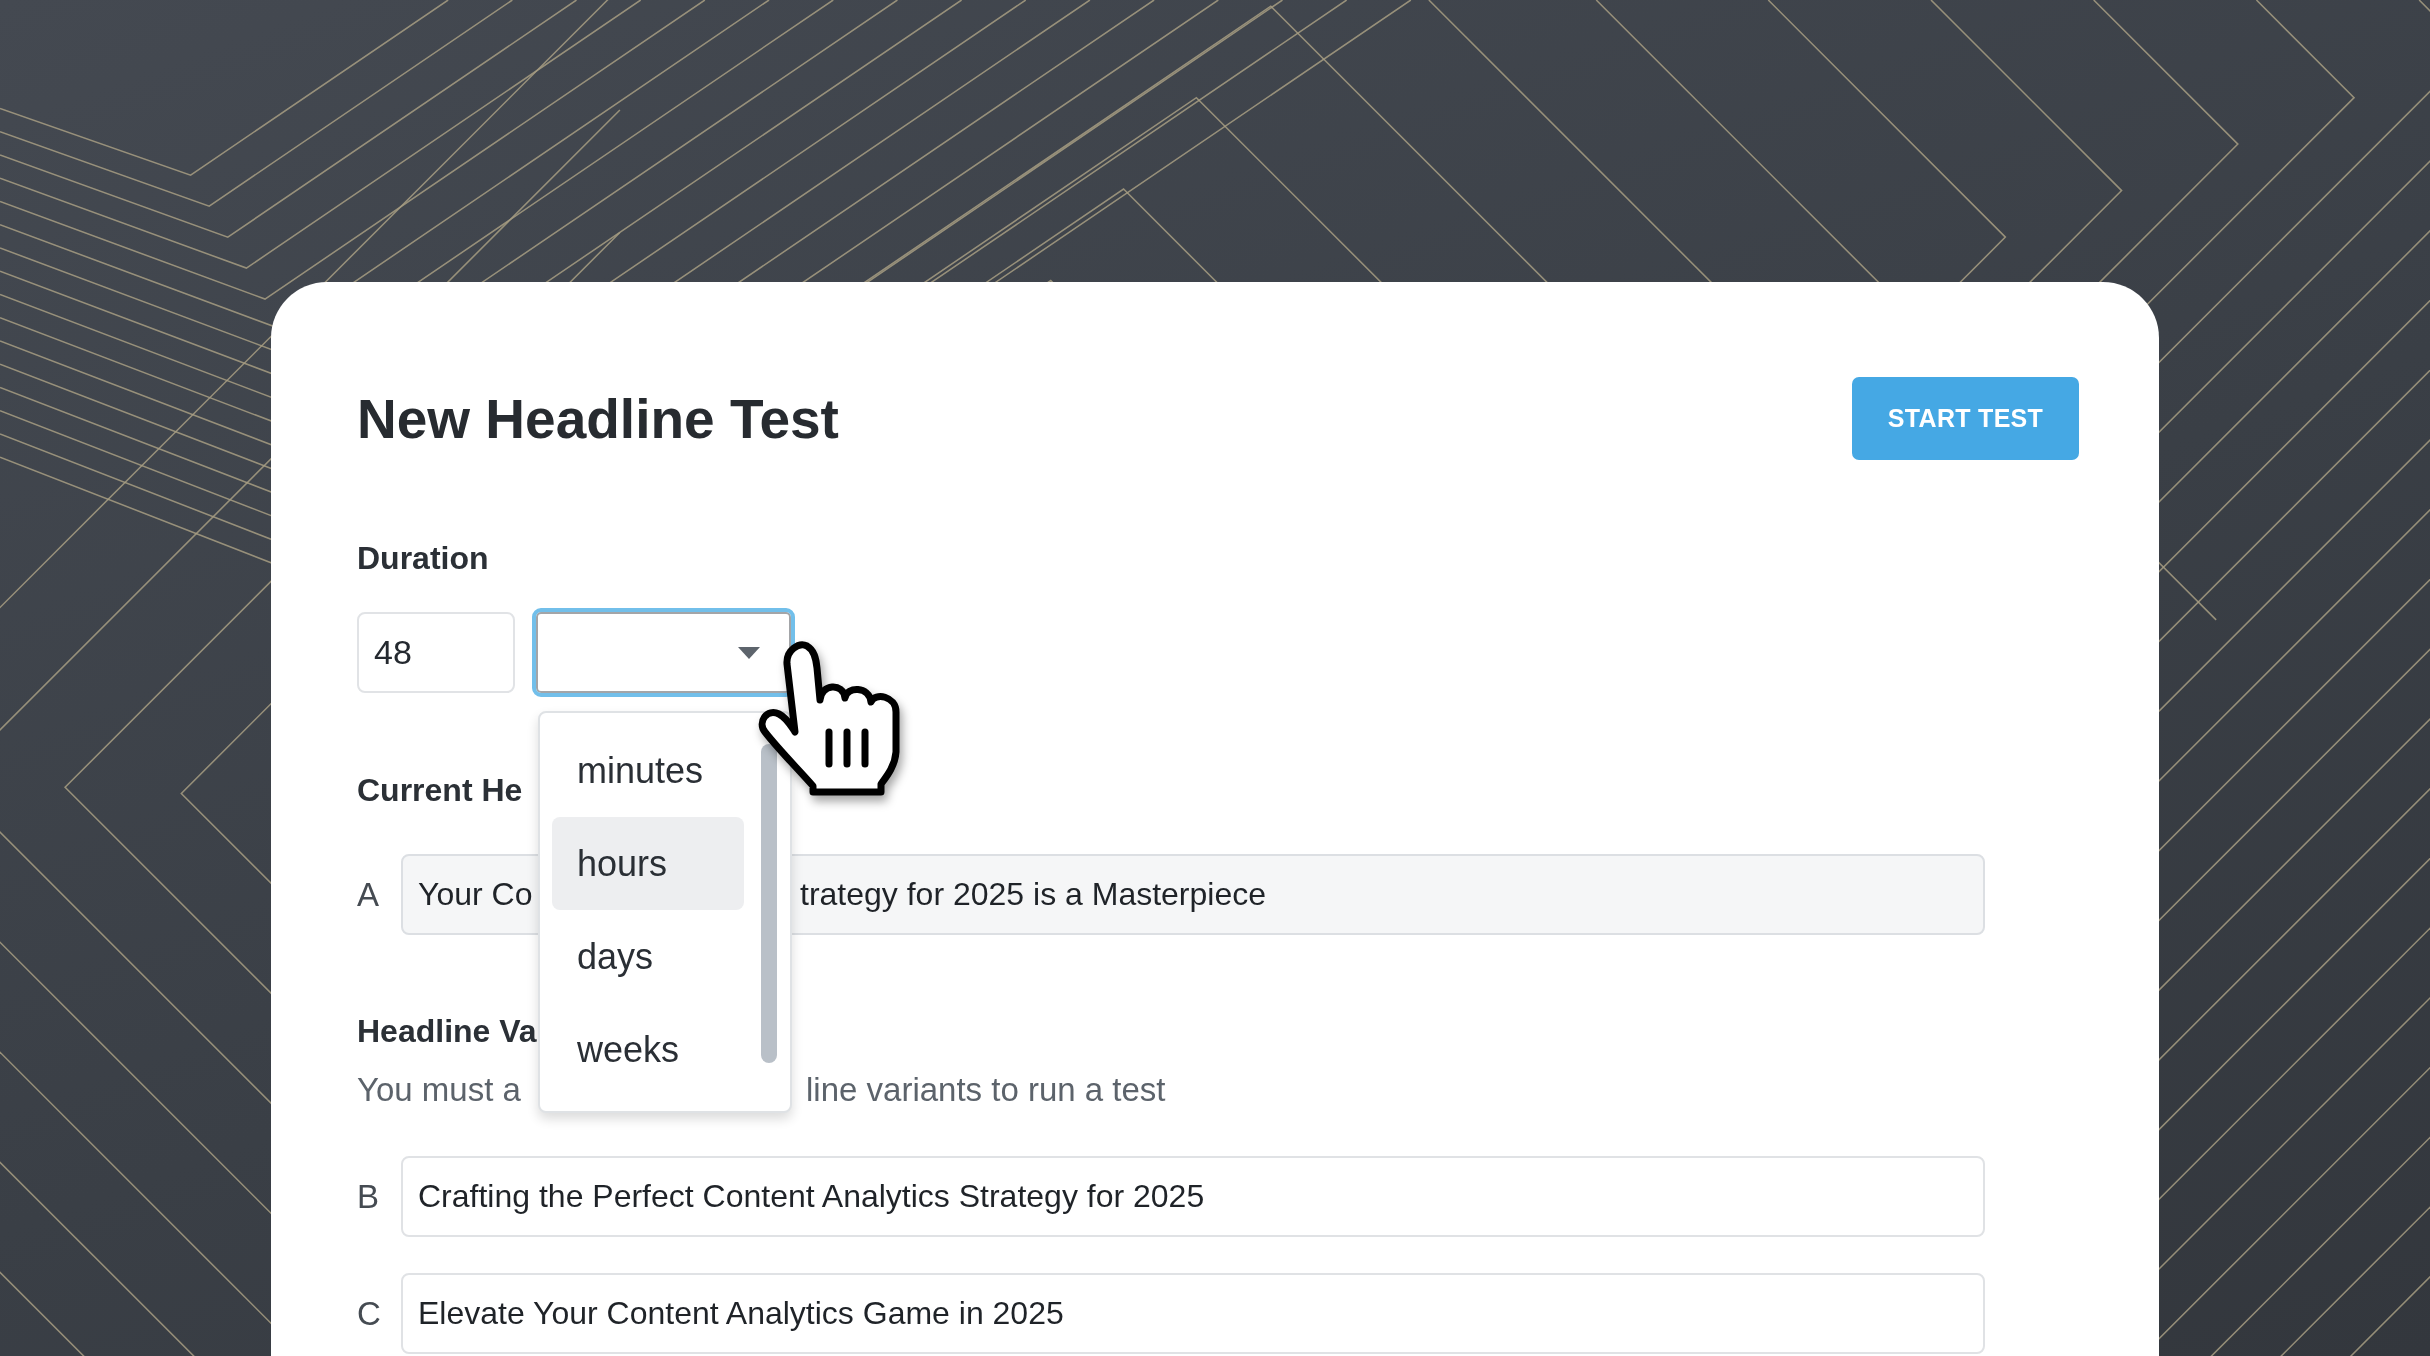 This screenshot has height=1356, width=2430. I want to click on section-label: Headline Va, so click(447, 1031).